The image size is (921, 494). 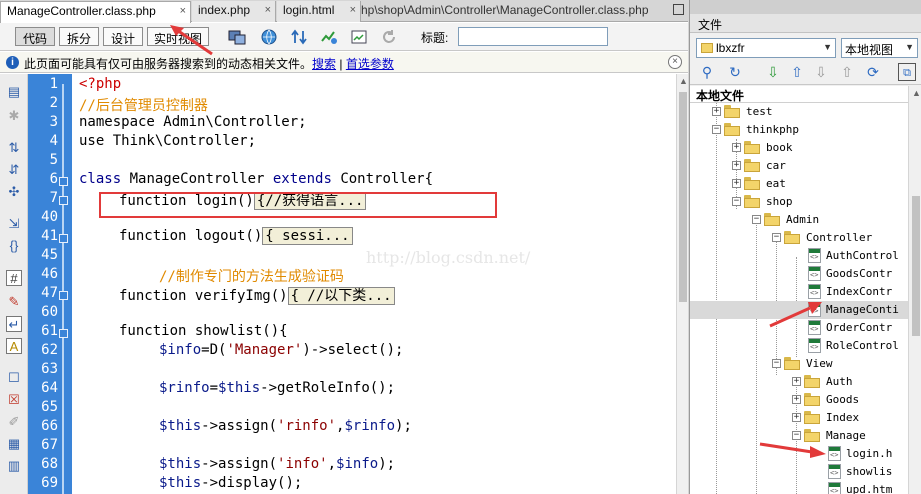 I want to click on tree-folder-auth: + Auth, so click(x=799, y=382).